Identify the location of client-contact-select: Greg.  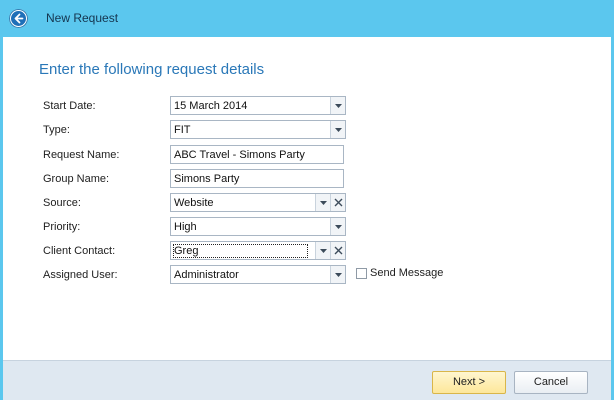
(258, 250).